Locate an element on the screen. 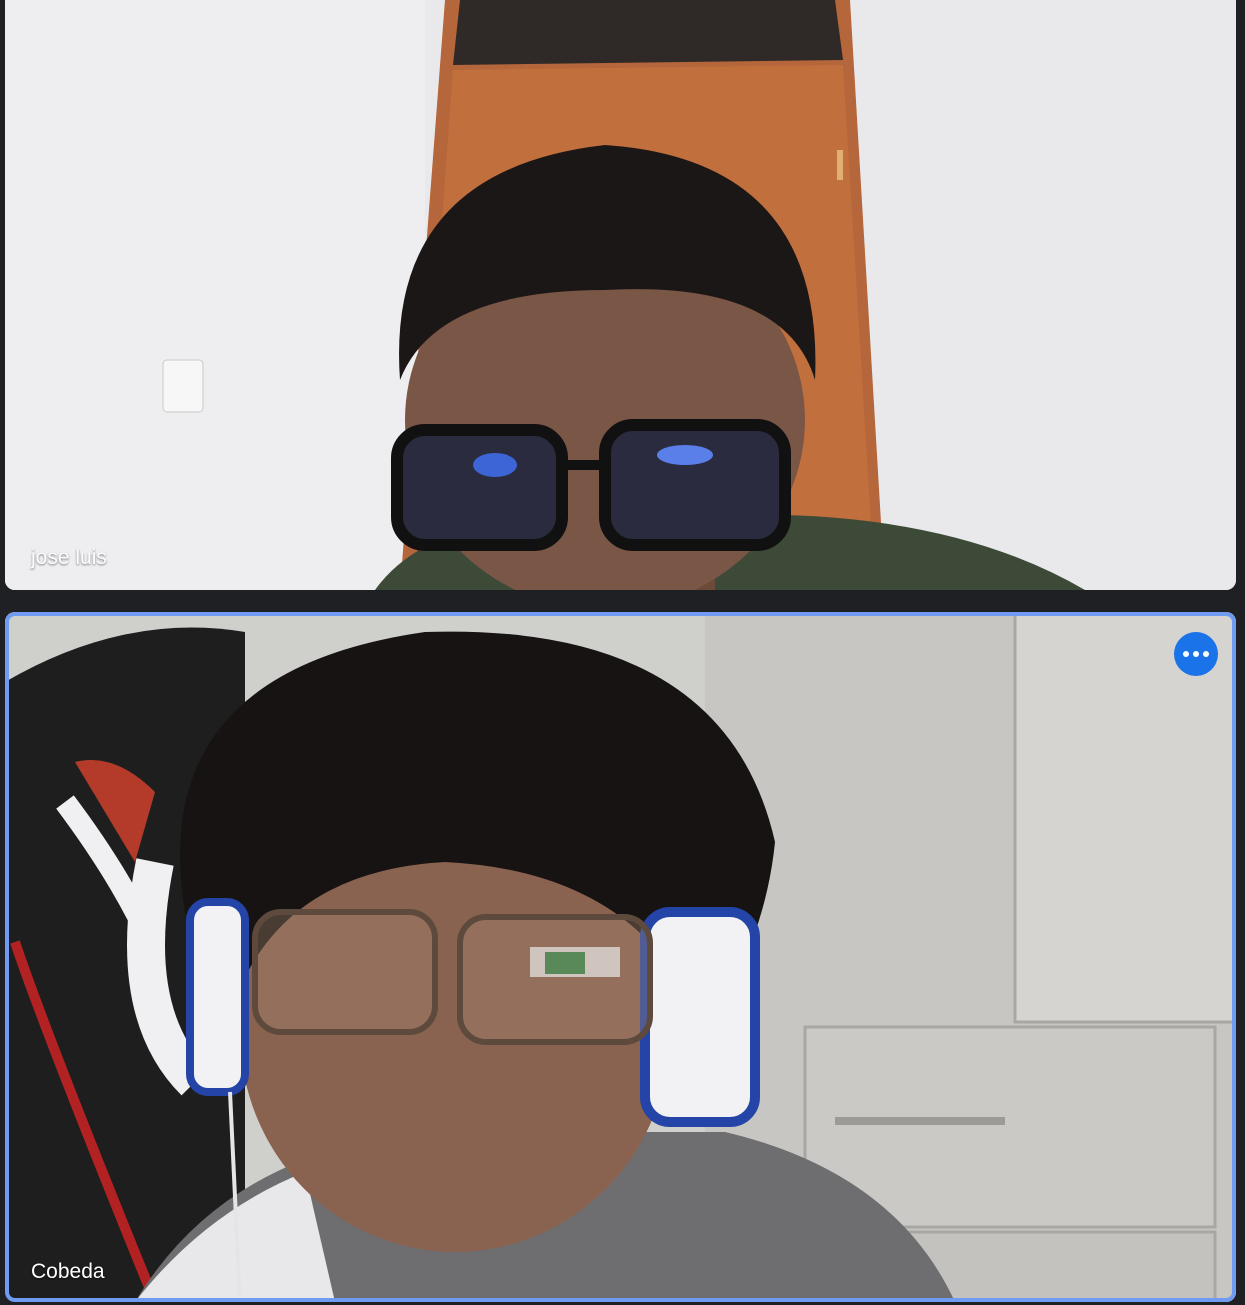 Image resolution: width=1245 pixels, height=1305 pixels. participant-name-label: Cobeda is located at coordinates (68, 1271).